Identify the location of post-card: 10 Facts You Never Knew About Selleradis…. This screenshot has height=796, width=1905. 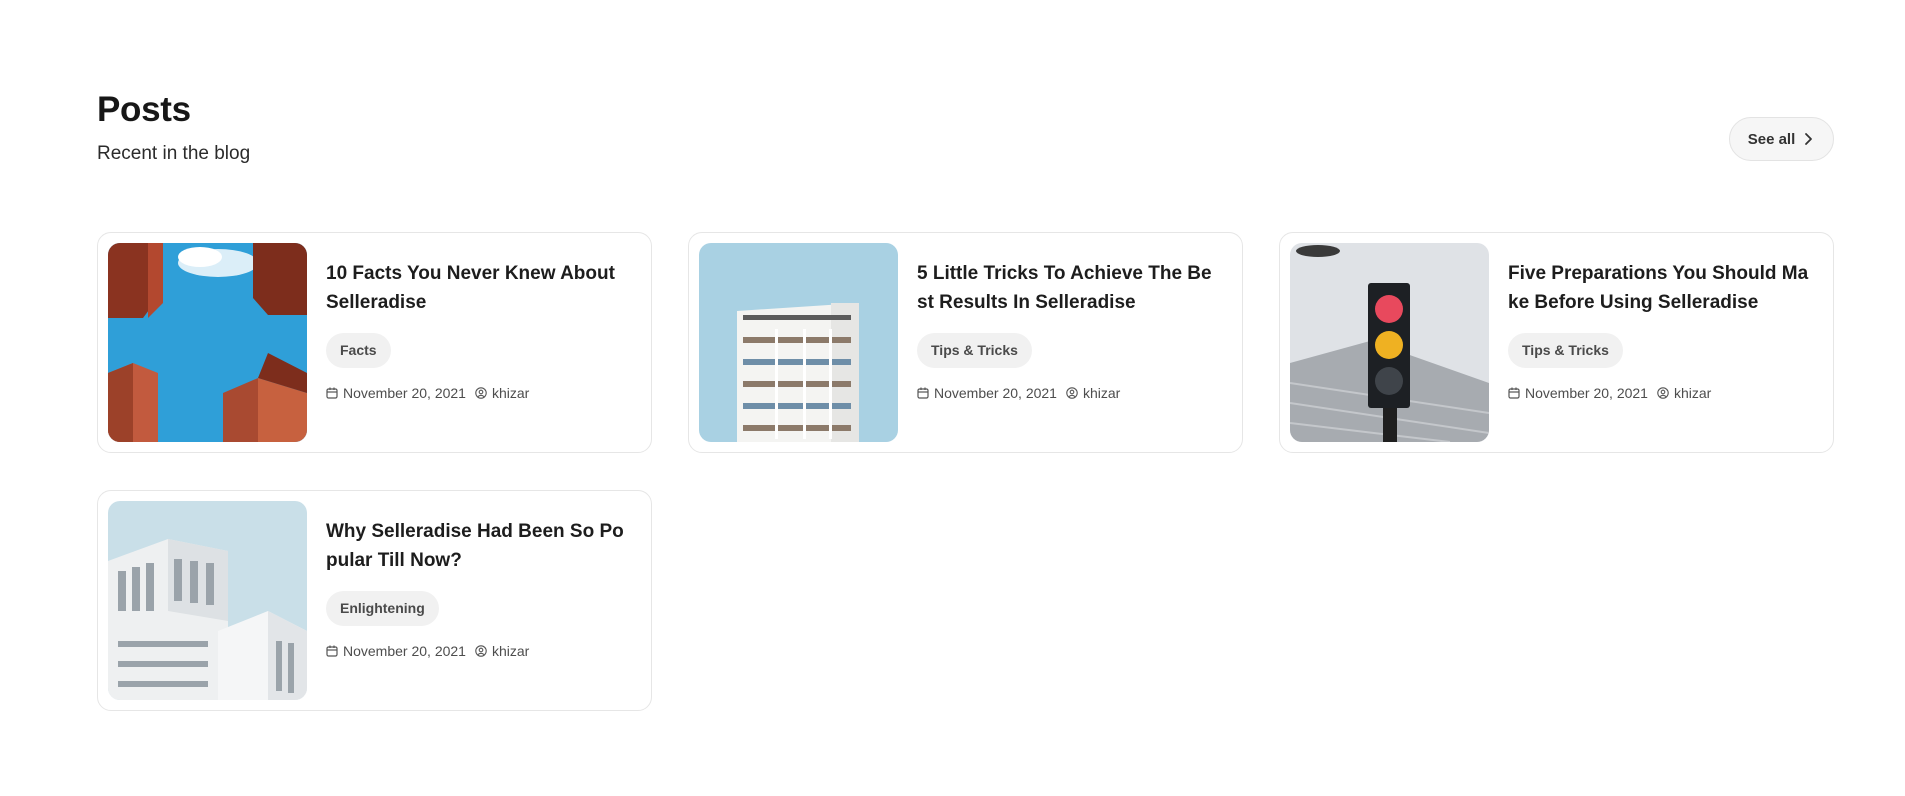
(374, 342).